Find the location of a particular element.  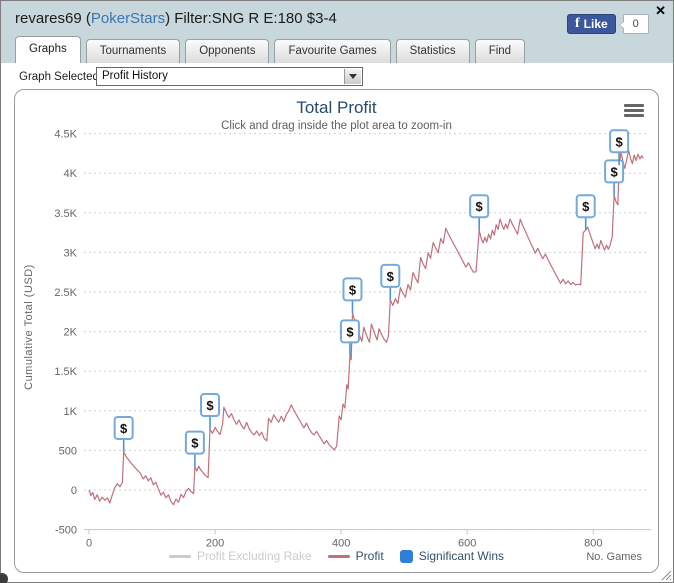

y-tick-label: 2.5K is located at coordinates (65, 293).